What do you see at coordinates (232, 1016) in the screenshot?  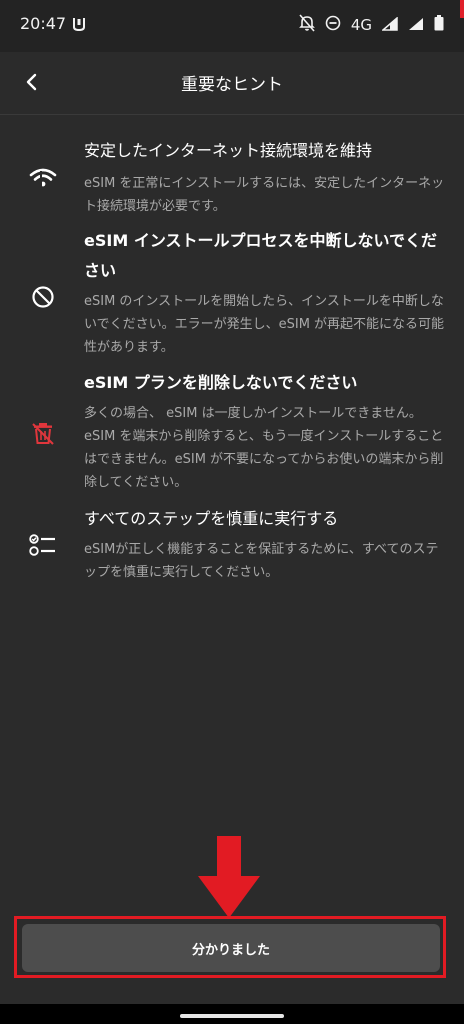 I see `home-indicator` at bounding box center [232, 1016].